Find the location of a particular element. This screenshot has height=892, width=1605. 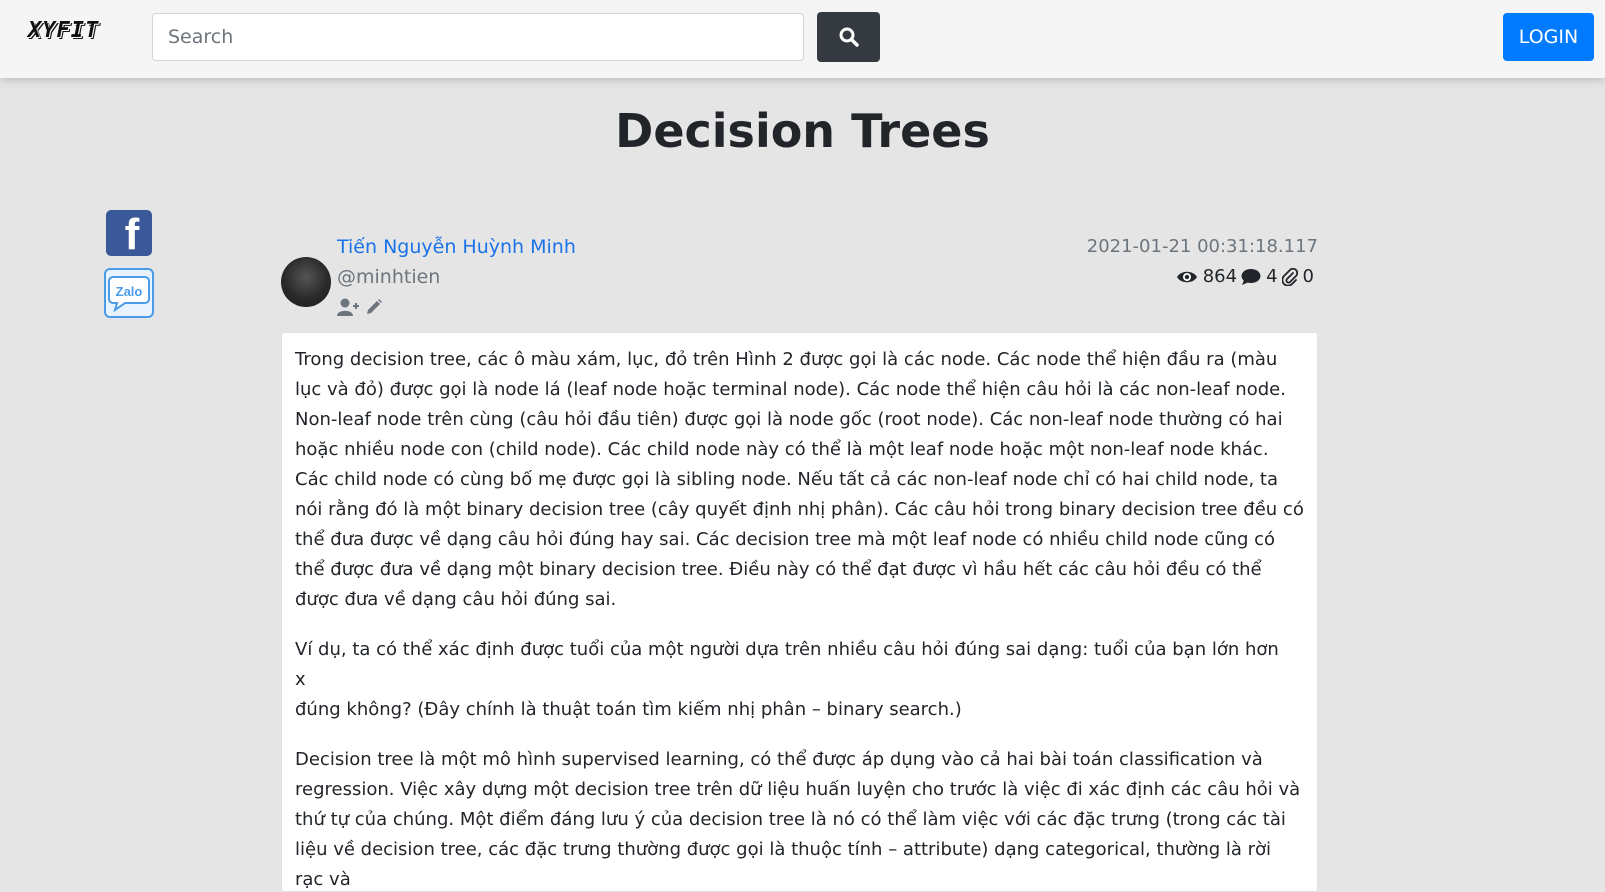

post-stats: 864 4 0 is located at coordinates (1245, 276).